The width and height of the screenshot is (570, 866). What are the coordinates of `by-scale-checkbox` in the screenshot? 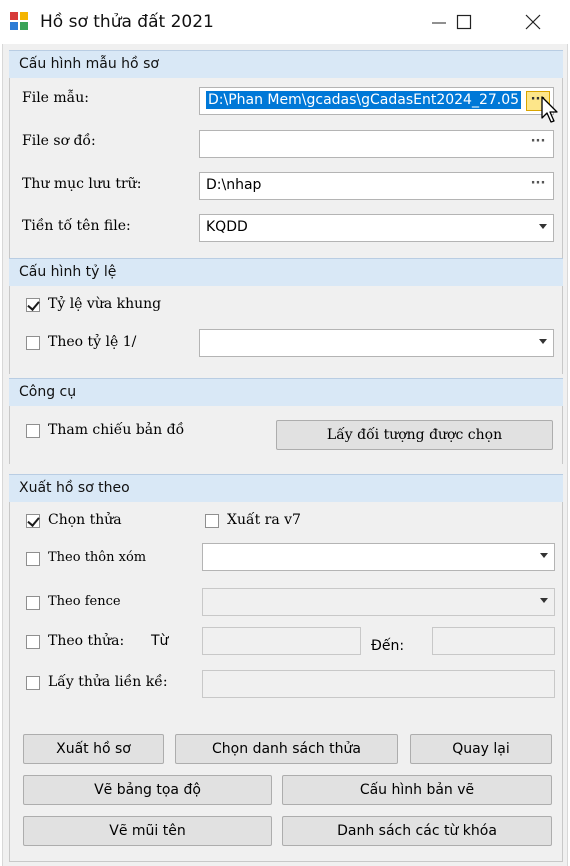 It's located at (33, 343).